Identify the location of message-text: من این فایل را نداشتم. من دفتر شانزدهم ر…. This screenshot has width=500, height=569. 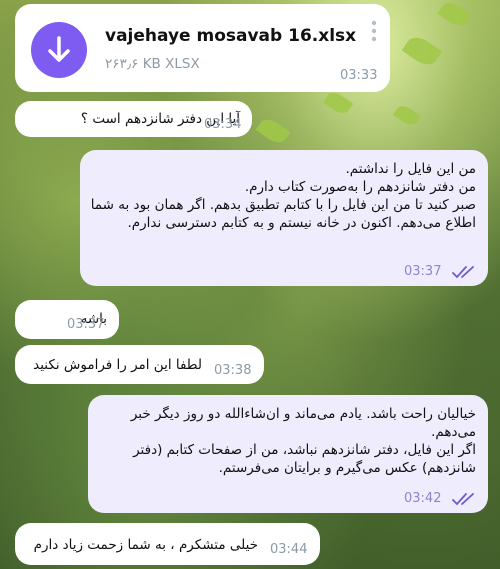
(283, 196).